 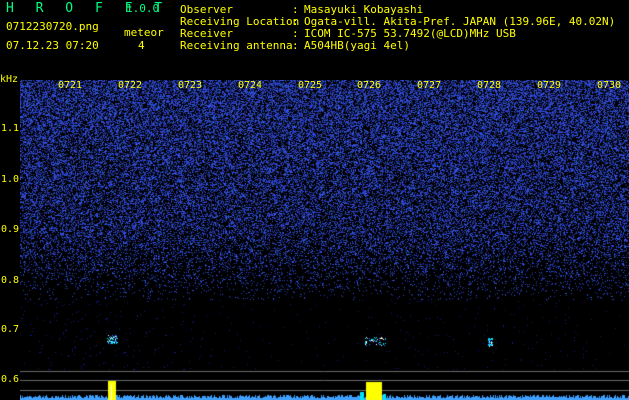 What do you see at coordinates (609, 85) in the screenshot?
I see `x-tick-label: 0730` at bounding box center [609, 85].